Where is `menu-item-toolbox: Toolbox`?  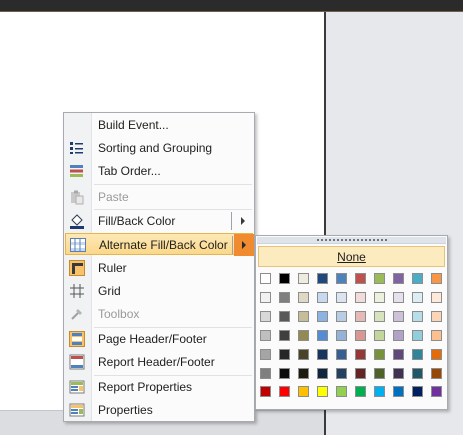 menu-item-toolbox: Toolbox is located at coordinates (159, 314).